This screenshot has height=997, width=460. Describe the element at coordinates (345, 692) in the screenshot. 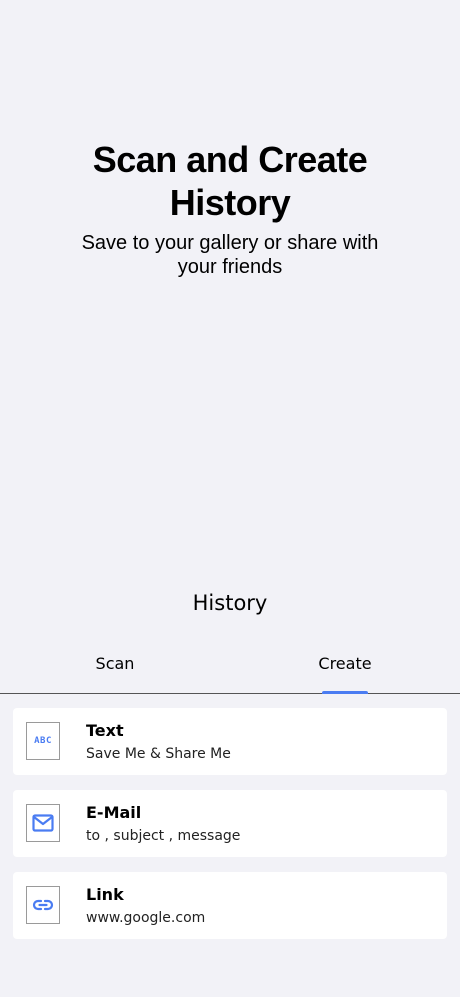

I see `selected-tab-indicator` at that location.